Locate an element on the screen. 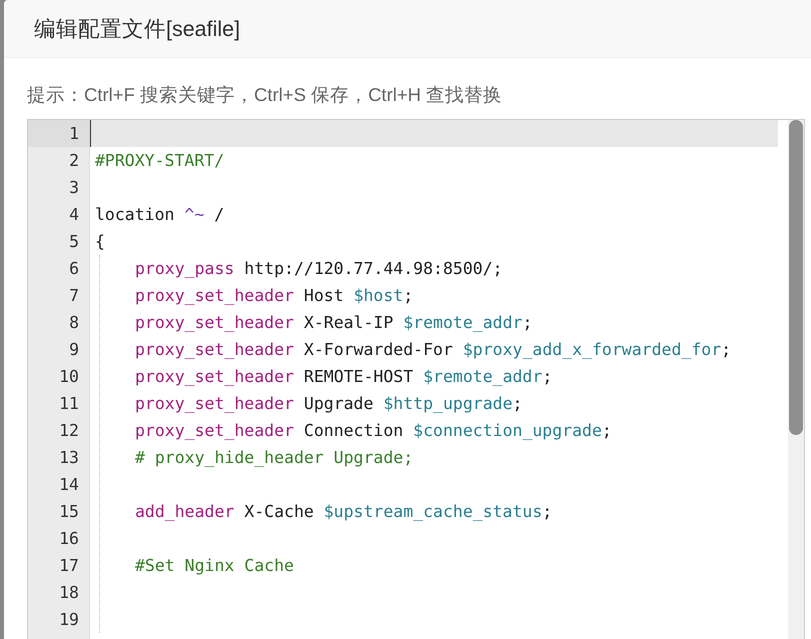  code-line: { is located at coordinates (100, 242).